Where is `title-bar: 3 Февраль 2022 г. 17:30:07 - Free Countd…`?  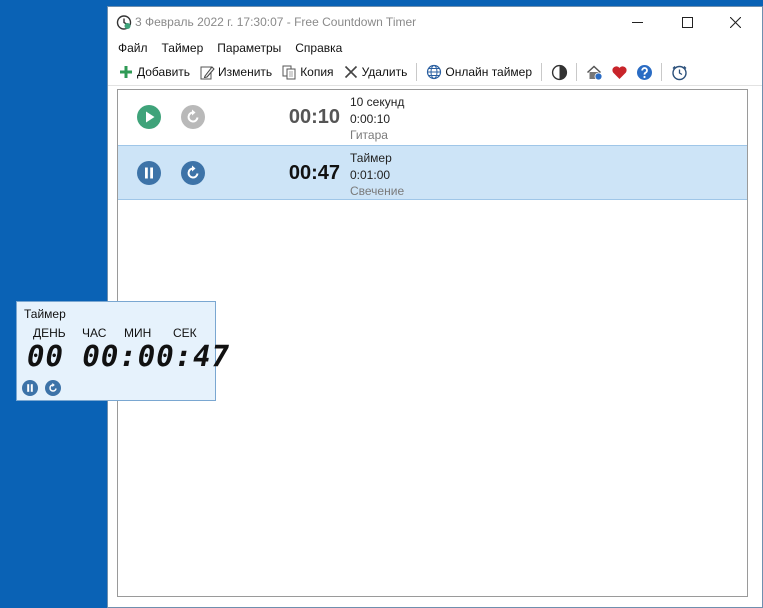
title-bar: 3 Февраль 2022 г. 17:30:07 - Free Countd… is located at coordinates (435, 22).